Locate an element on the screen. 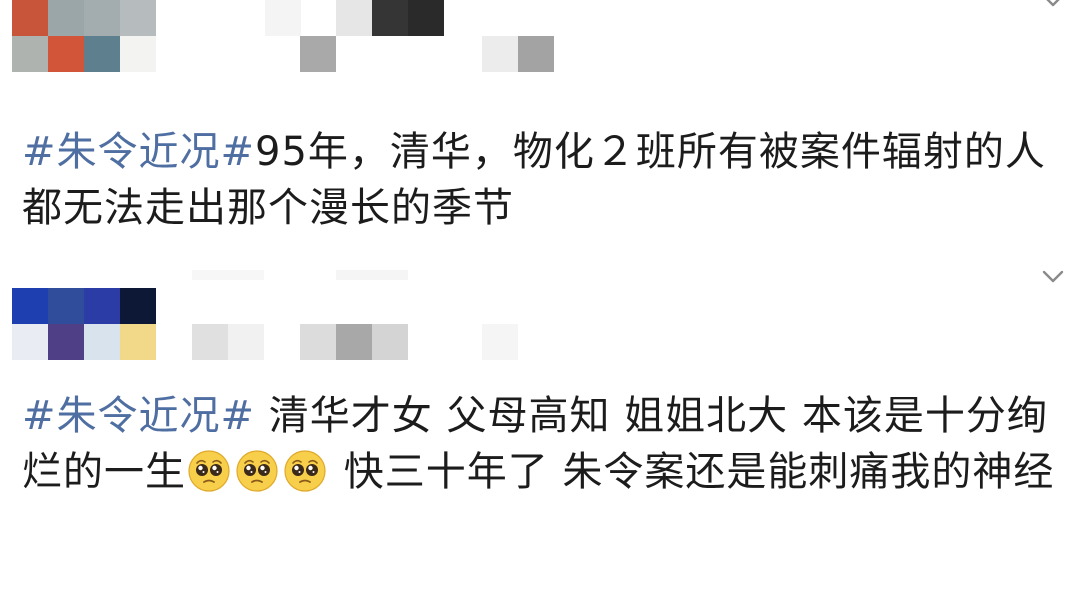 Image resolution: width=1080 pixels, height=606 pixels. post-body-text: 快三十年了 朱令案还是能刺痛我的神经 is located at coordinates (692, 472).